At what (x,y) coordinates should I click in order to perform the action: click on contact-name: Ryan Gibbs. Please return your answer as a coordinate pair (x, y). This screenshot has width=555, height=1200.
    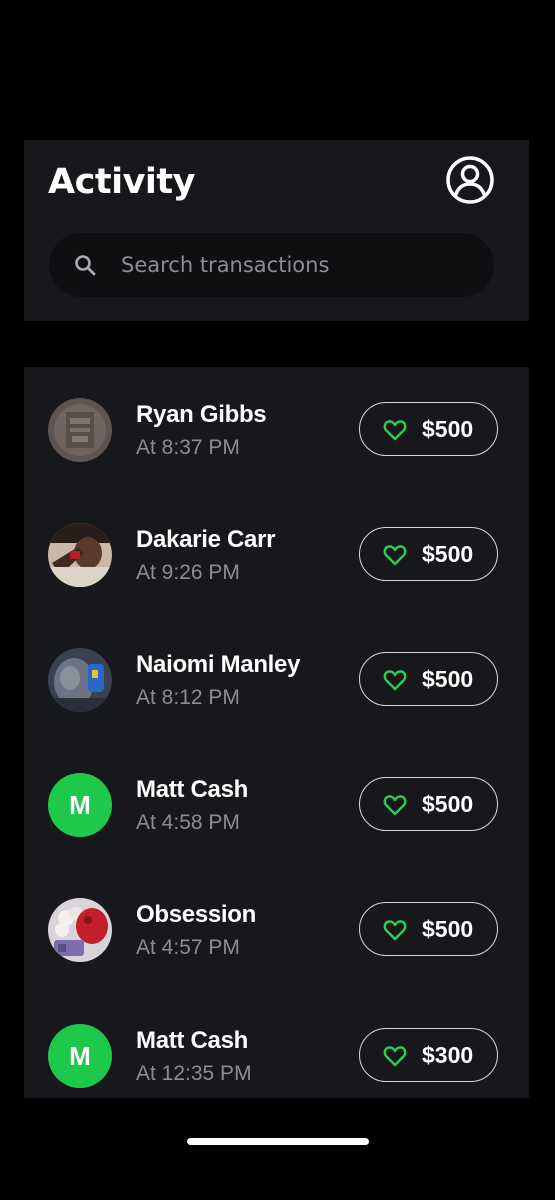
    Looking at the image, I should click on (201, 414).